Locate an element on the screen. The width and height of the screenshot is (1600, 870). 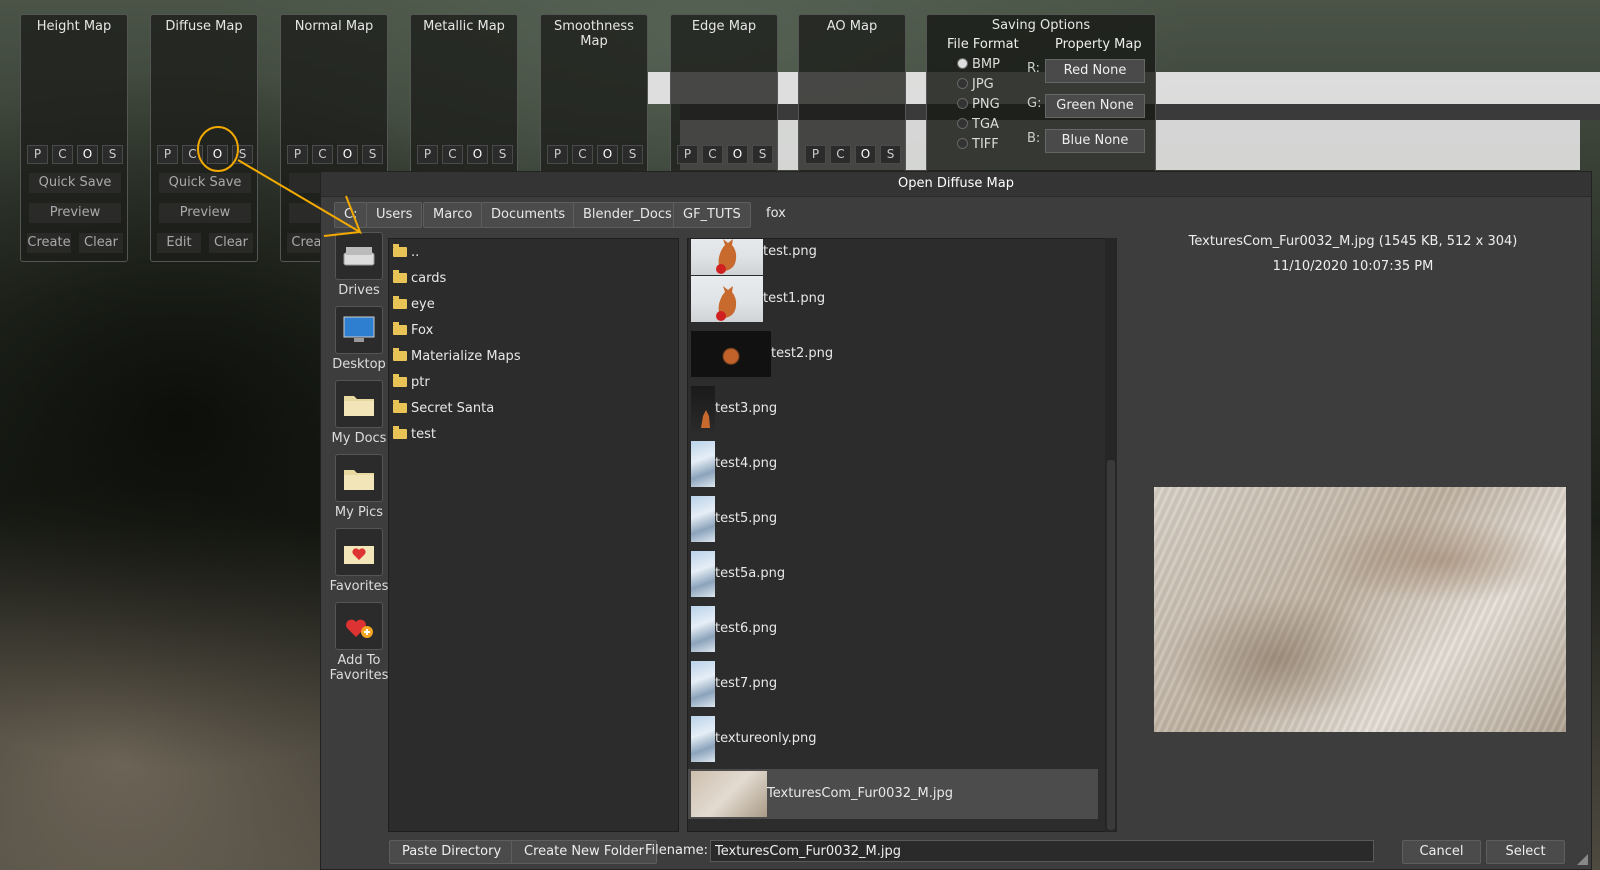
format-radio-tga: TGA is located at coordinates (978, 124).